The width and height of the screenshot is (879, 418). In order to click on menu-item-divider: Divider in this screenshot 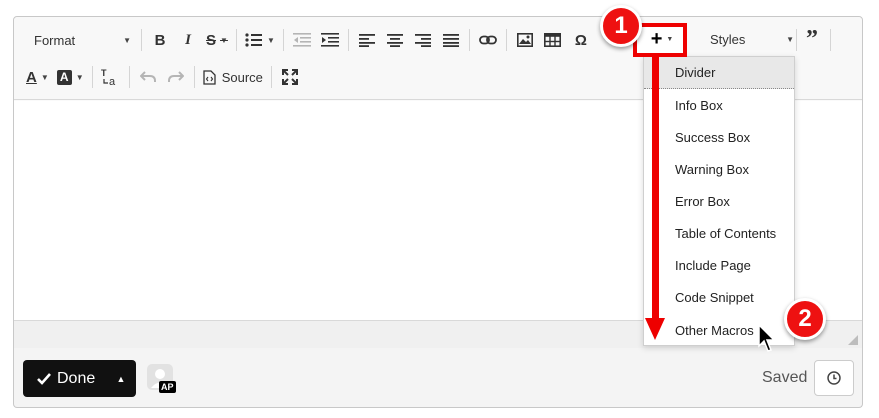, I will do `click(719, 73)`.